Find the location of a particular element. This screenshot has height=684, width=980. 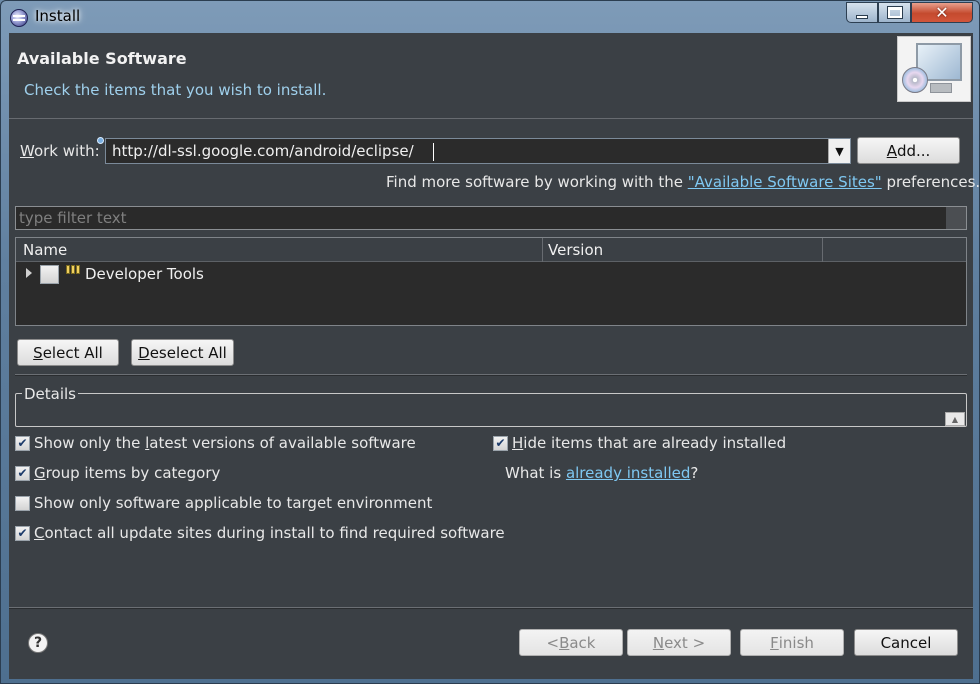

filter-input is located at coordinates (476, 218).